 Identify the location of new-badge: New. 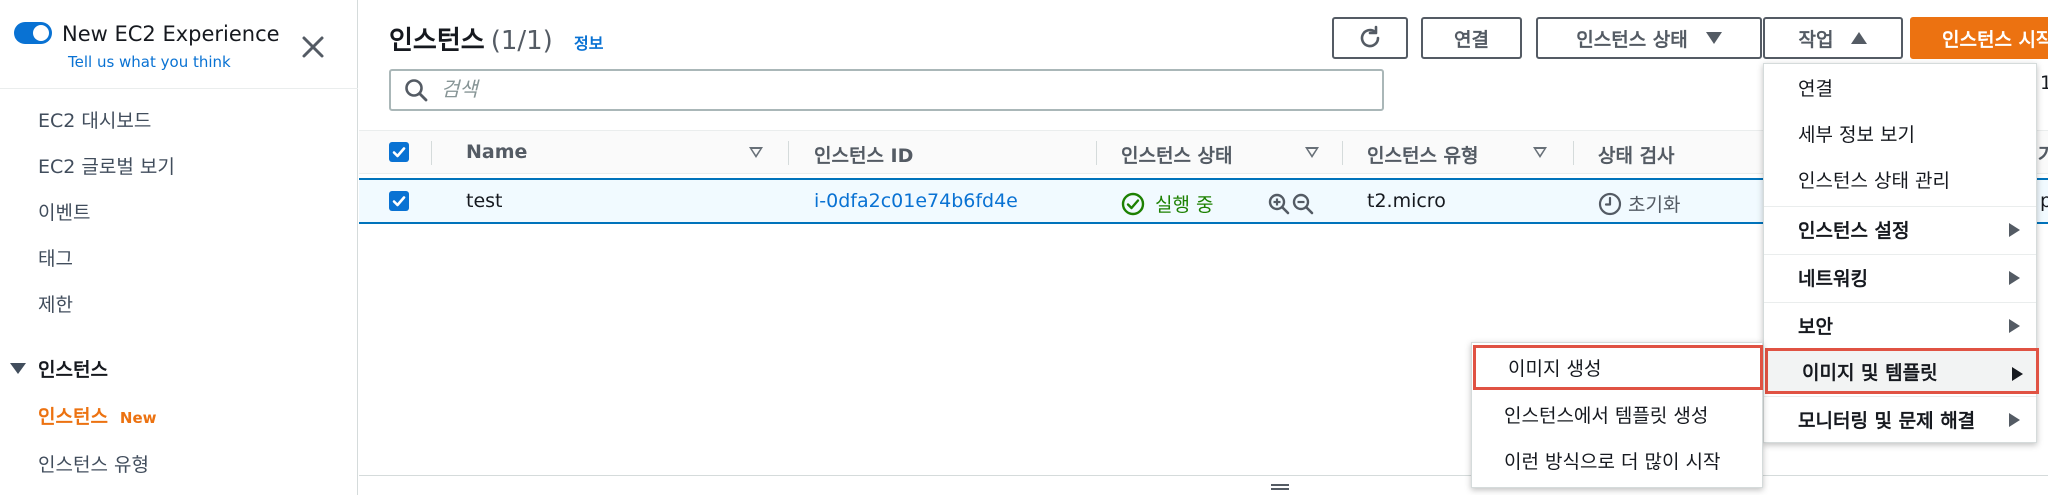
(138, 418).